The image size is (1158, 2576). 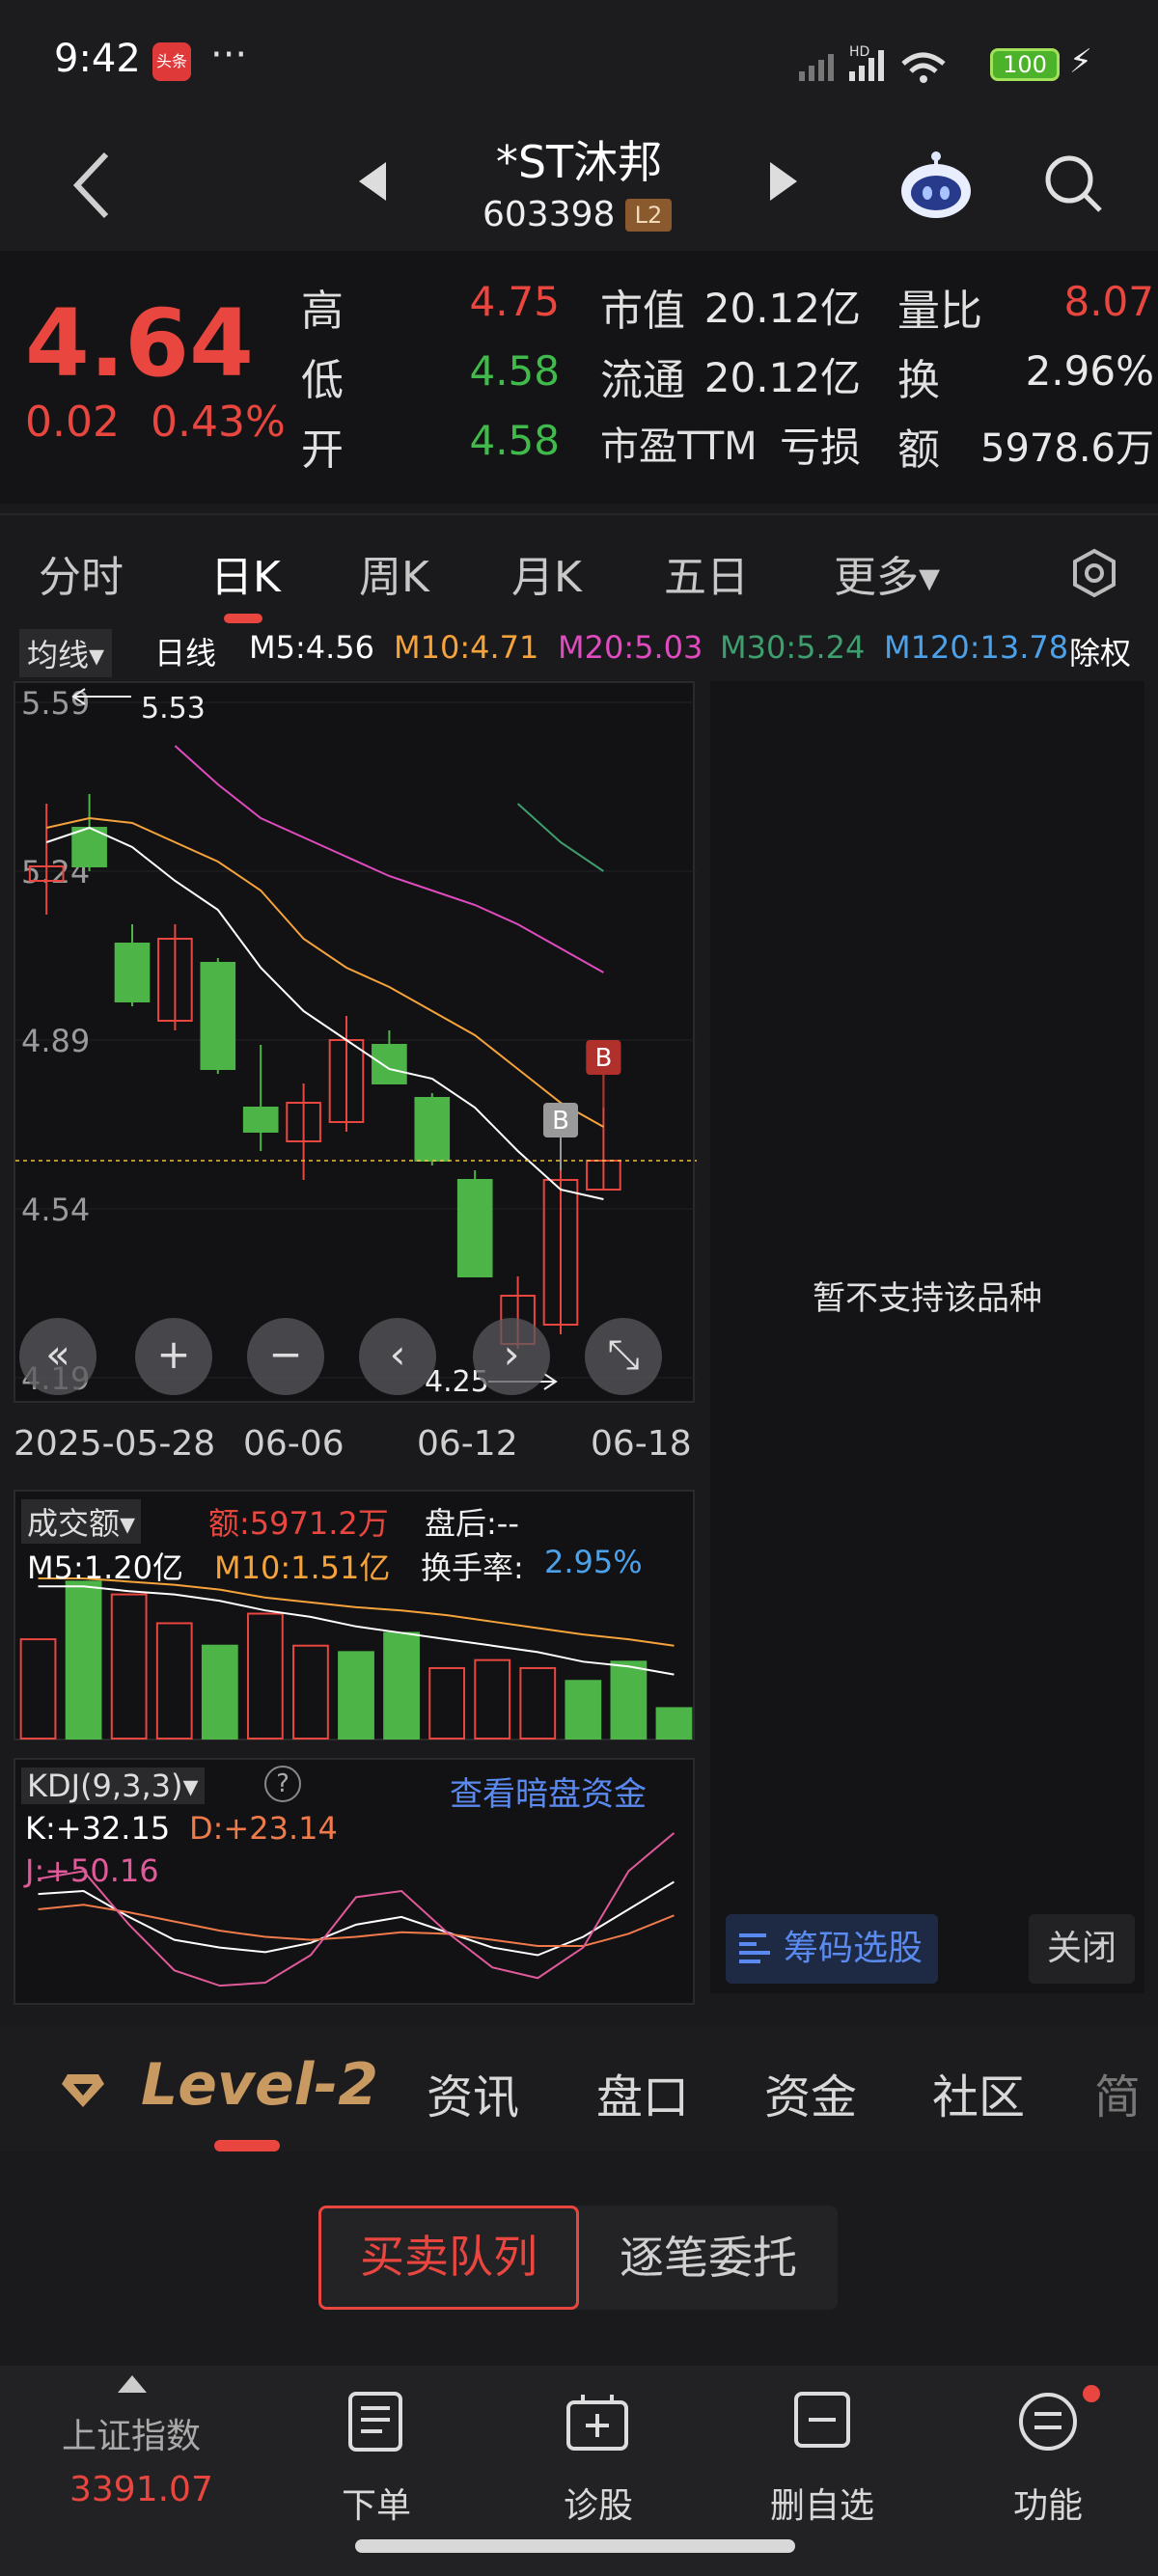 What do you see at coordinates (282, 1784) in the screenshot?
I see `help-icon: ?` at bounding box center [282, 1784].